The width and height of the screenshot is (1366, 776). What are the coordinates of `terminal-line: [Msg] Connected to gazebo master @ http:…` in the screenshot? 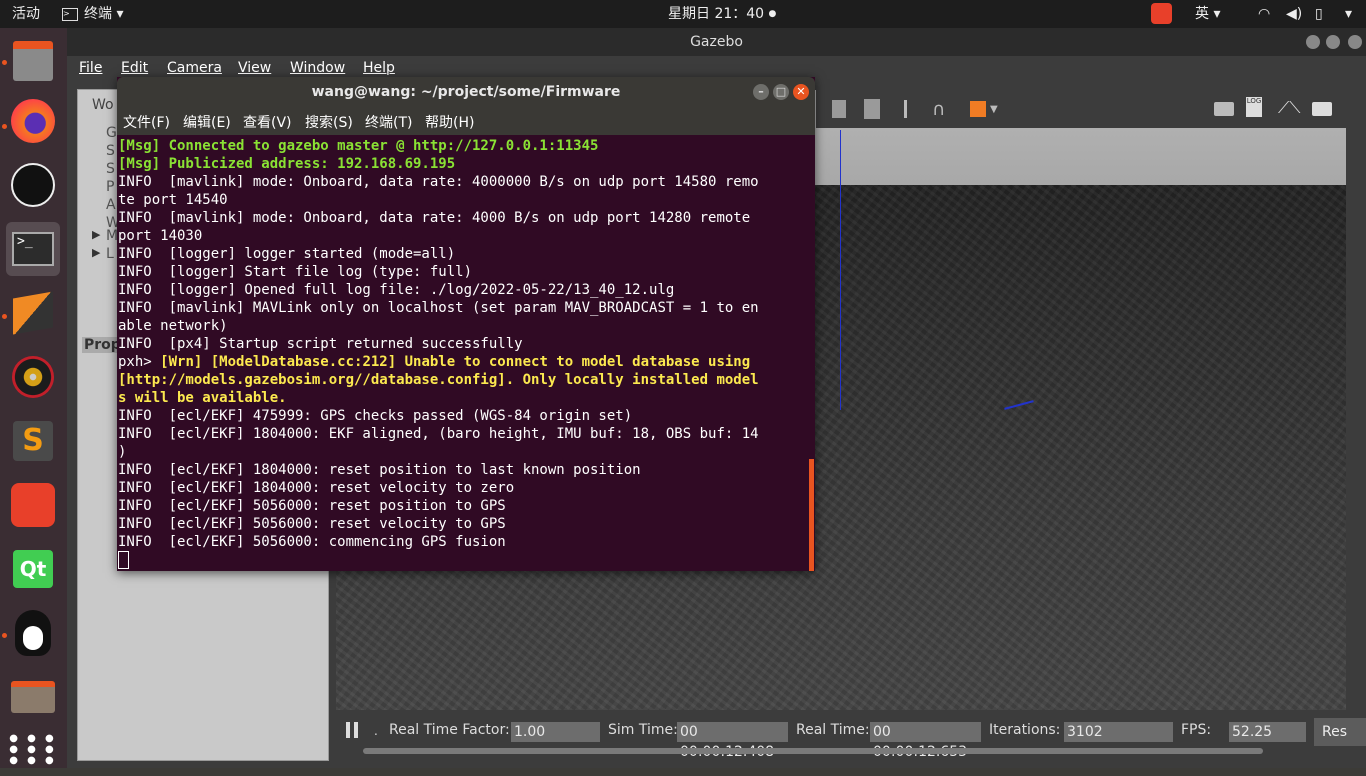 It's located at (358, 146).